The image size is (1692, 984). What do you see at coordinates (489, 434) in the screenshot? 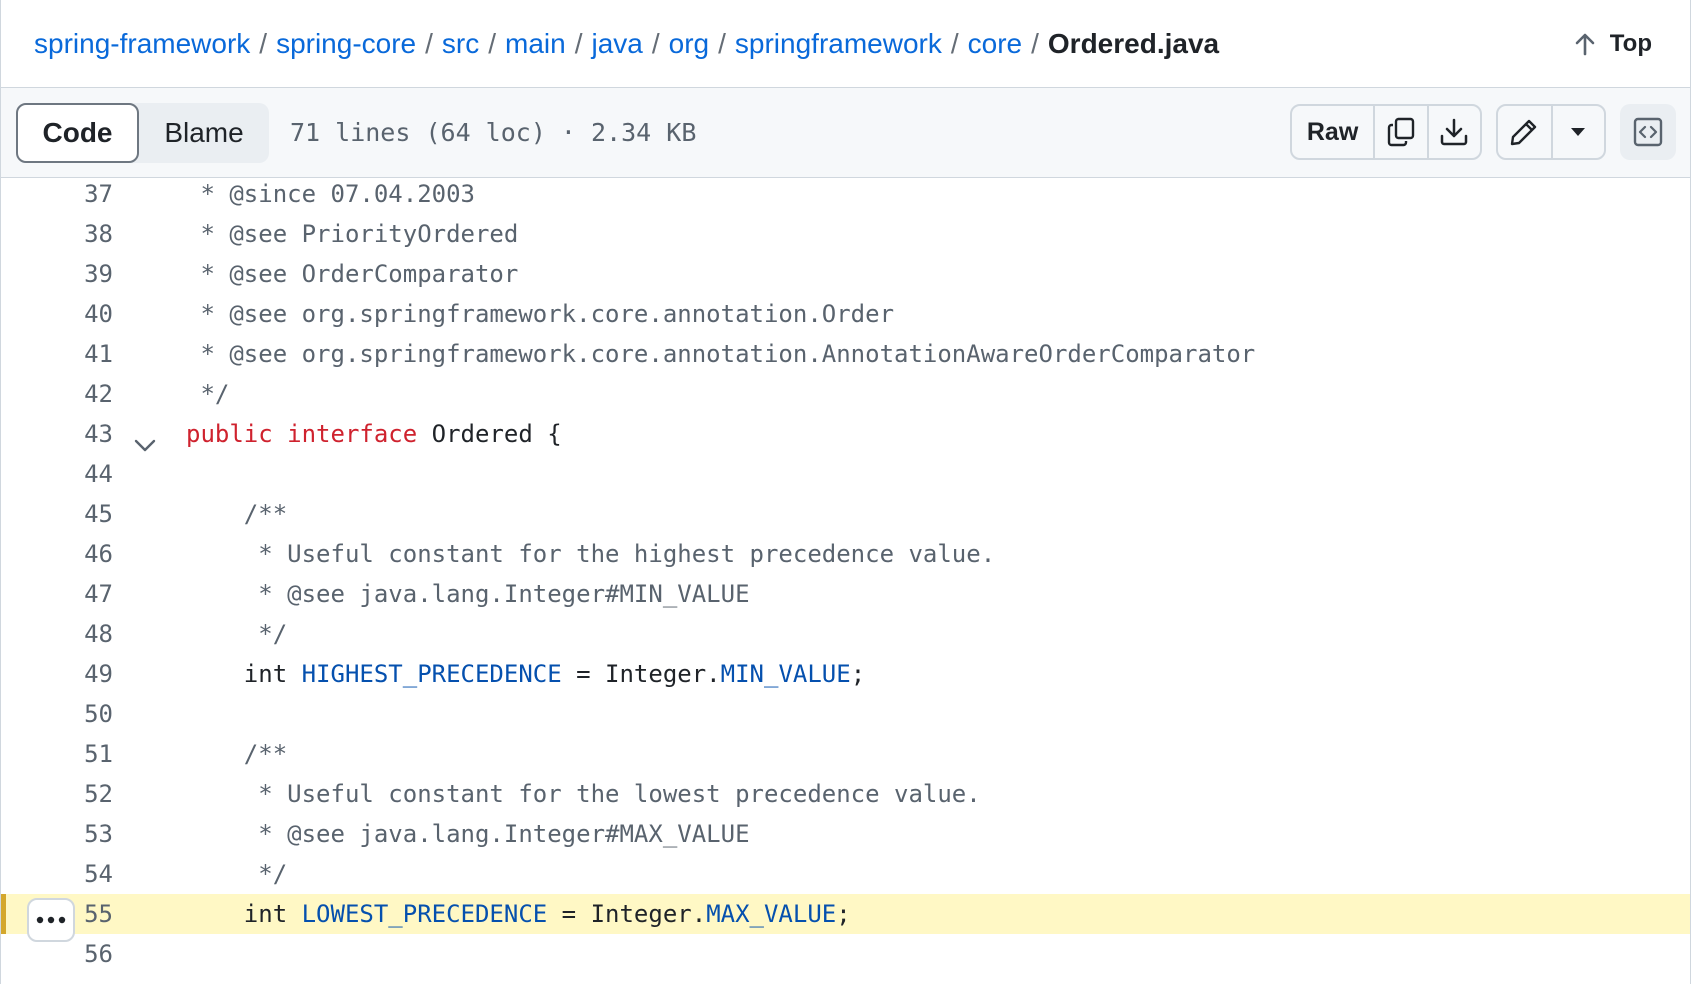
I see `code-token: Ordered {` at bounding box center [489, 434].